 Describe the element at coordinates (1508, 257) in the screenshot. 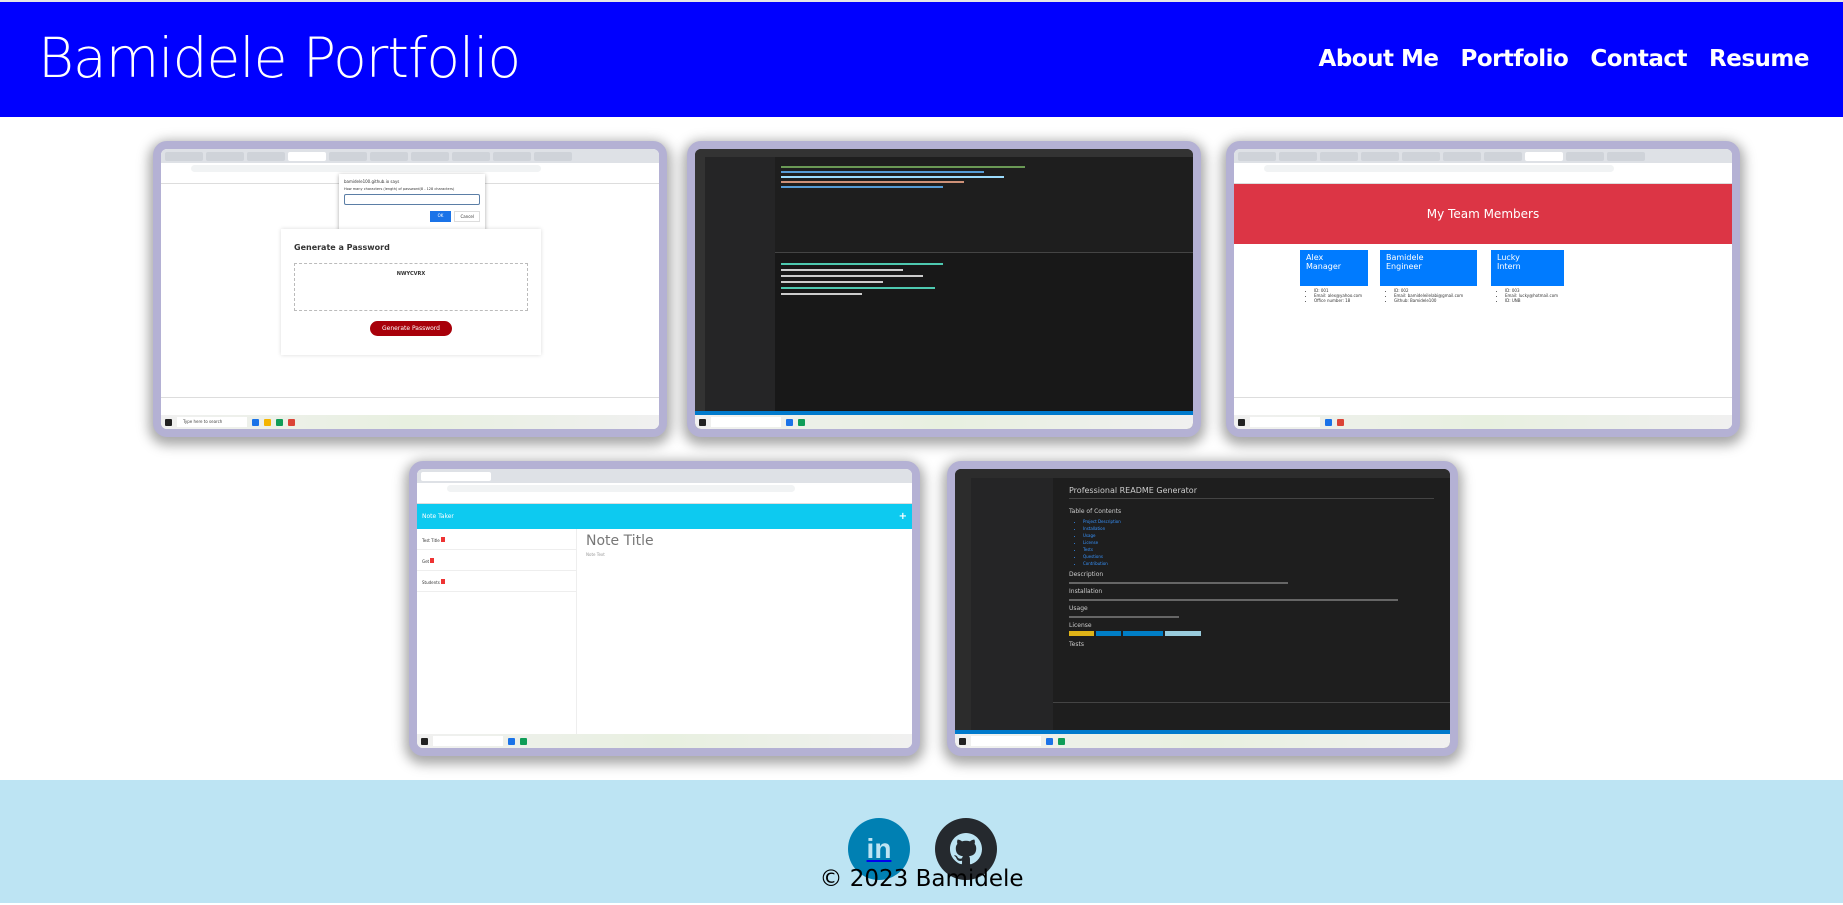

I see `member-name: Lucky` at that location.